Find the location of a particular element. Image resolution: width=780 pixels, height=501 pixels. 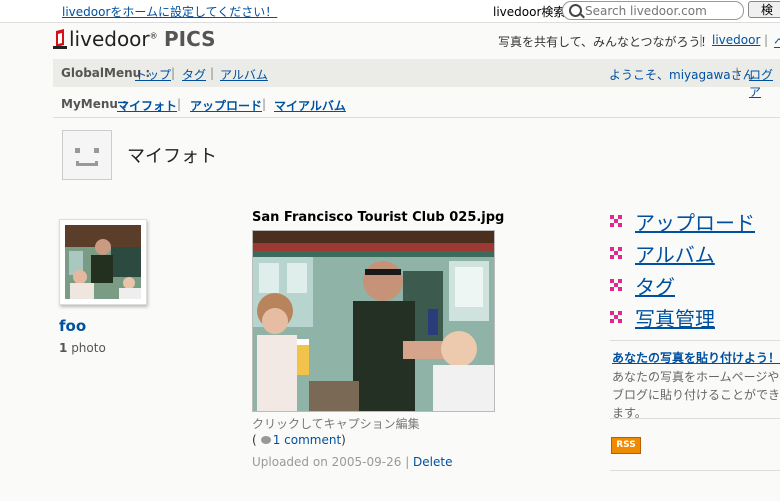

user-avatar is located at coordinates (87, 155).